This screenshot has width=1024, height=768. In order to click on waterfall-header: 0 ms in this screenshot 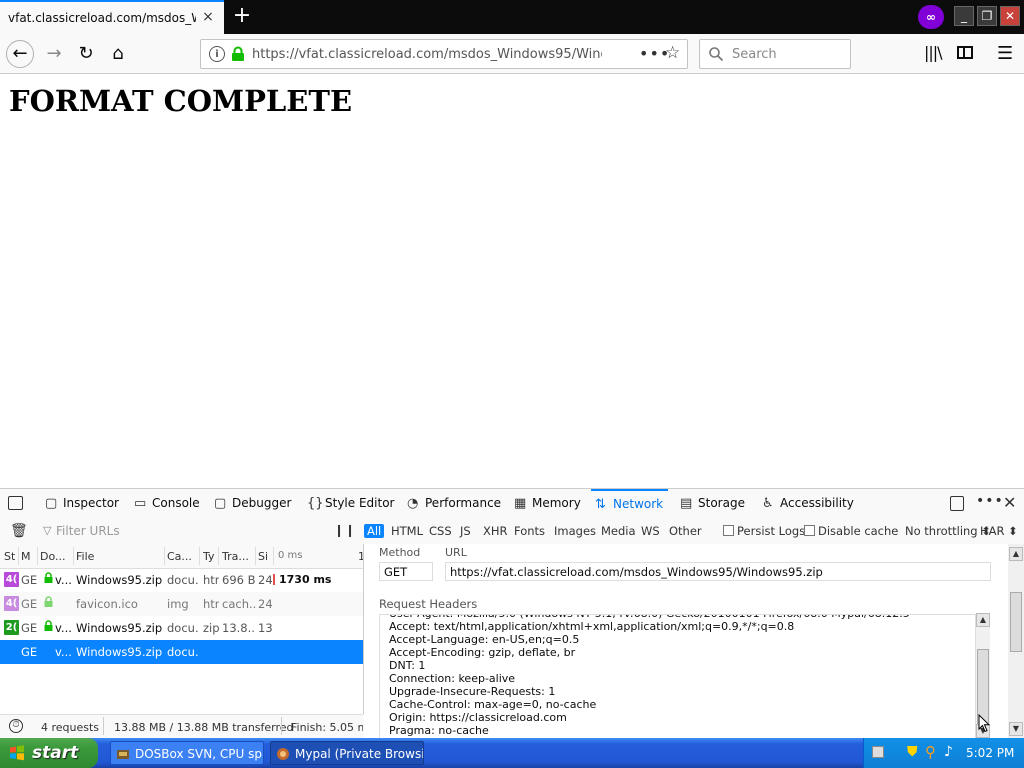, I will do `click(298, 555)`.